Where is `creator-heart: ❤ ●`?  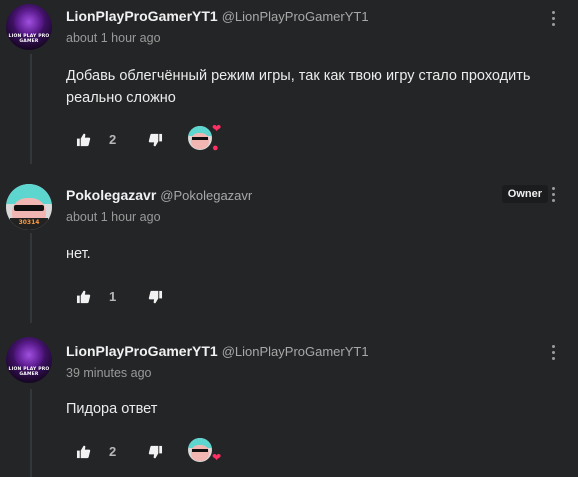
creator-heart: ❤ ● is located at coordinates (206, 139).